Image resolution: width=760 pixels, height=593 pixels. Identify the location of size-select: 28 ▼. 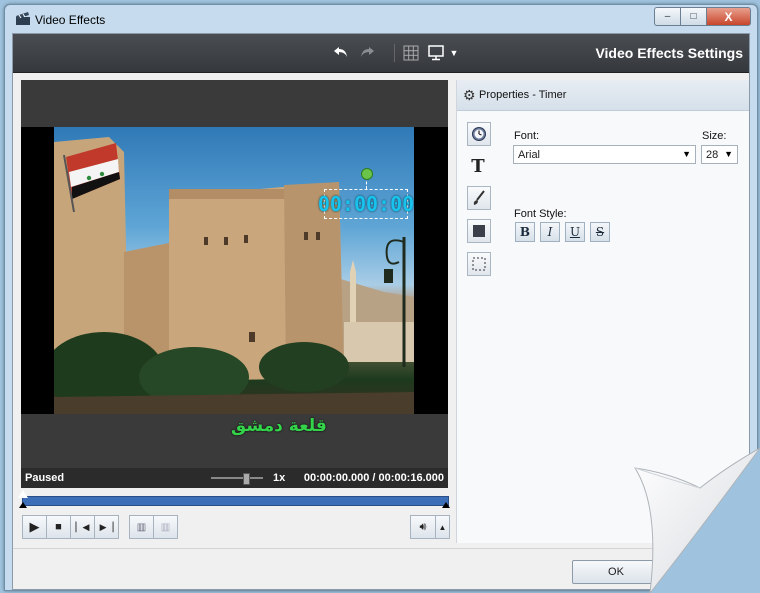
(719, 154).